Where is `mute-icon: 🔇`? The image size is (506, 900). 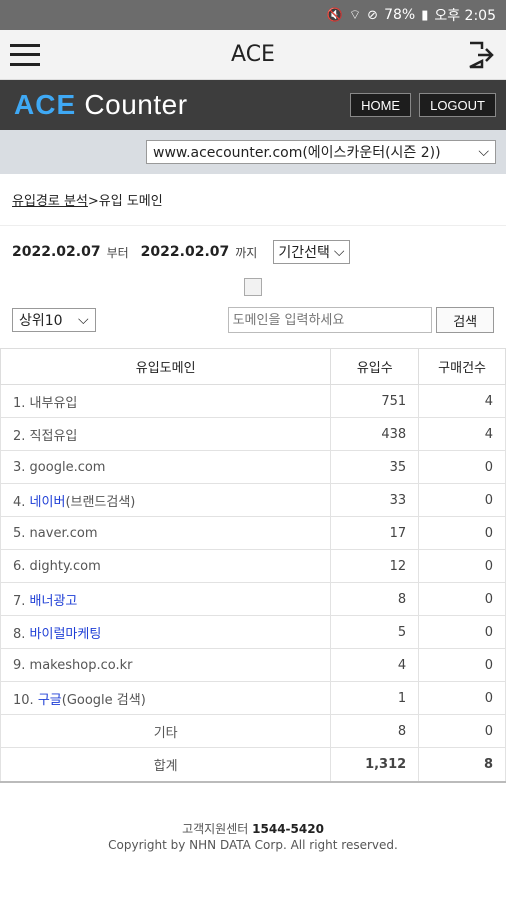 mute-icon: 🔇 is located at coordinates (334, 15).